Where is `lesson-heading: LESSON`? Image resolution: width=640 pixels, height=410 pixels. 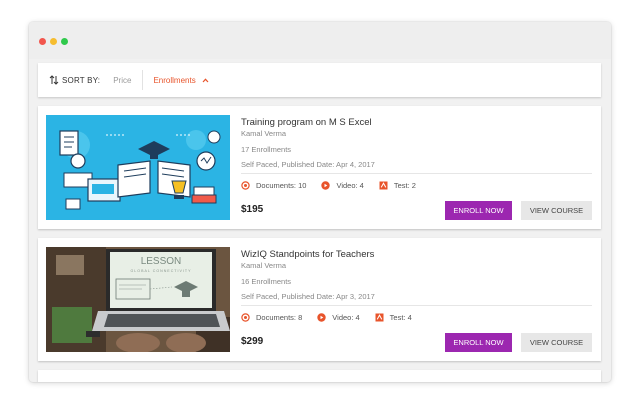 lesson-heading: LESSON is located at coordinates (161, 261).